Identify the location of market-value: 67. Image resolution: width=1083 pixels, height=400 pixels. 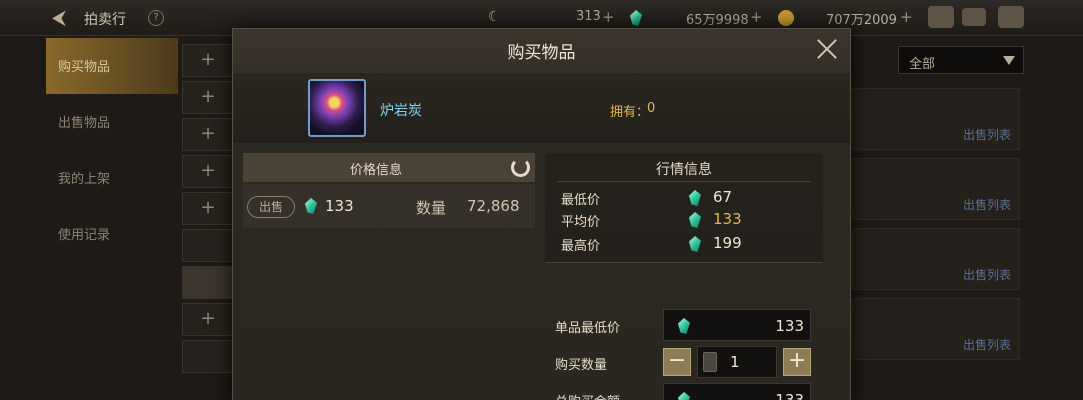
(723, 197).